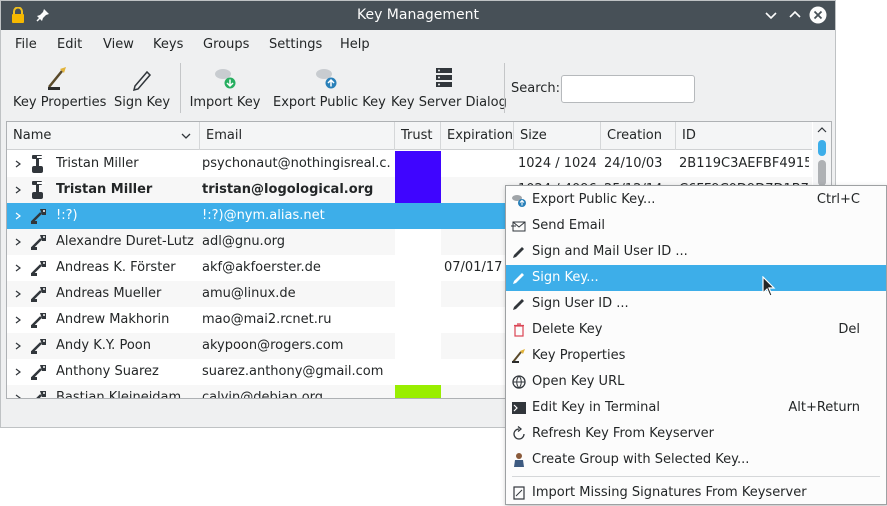 The width and height of the screenshot is (887, 506). Describe the element at coordinates (536, 88) in the screenshot. I see `search-label: Search:` at that location.